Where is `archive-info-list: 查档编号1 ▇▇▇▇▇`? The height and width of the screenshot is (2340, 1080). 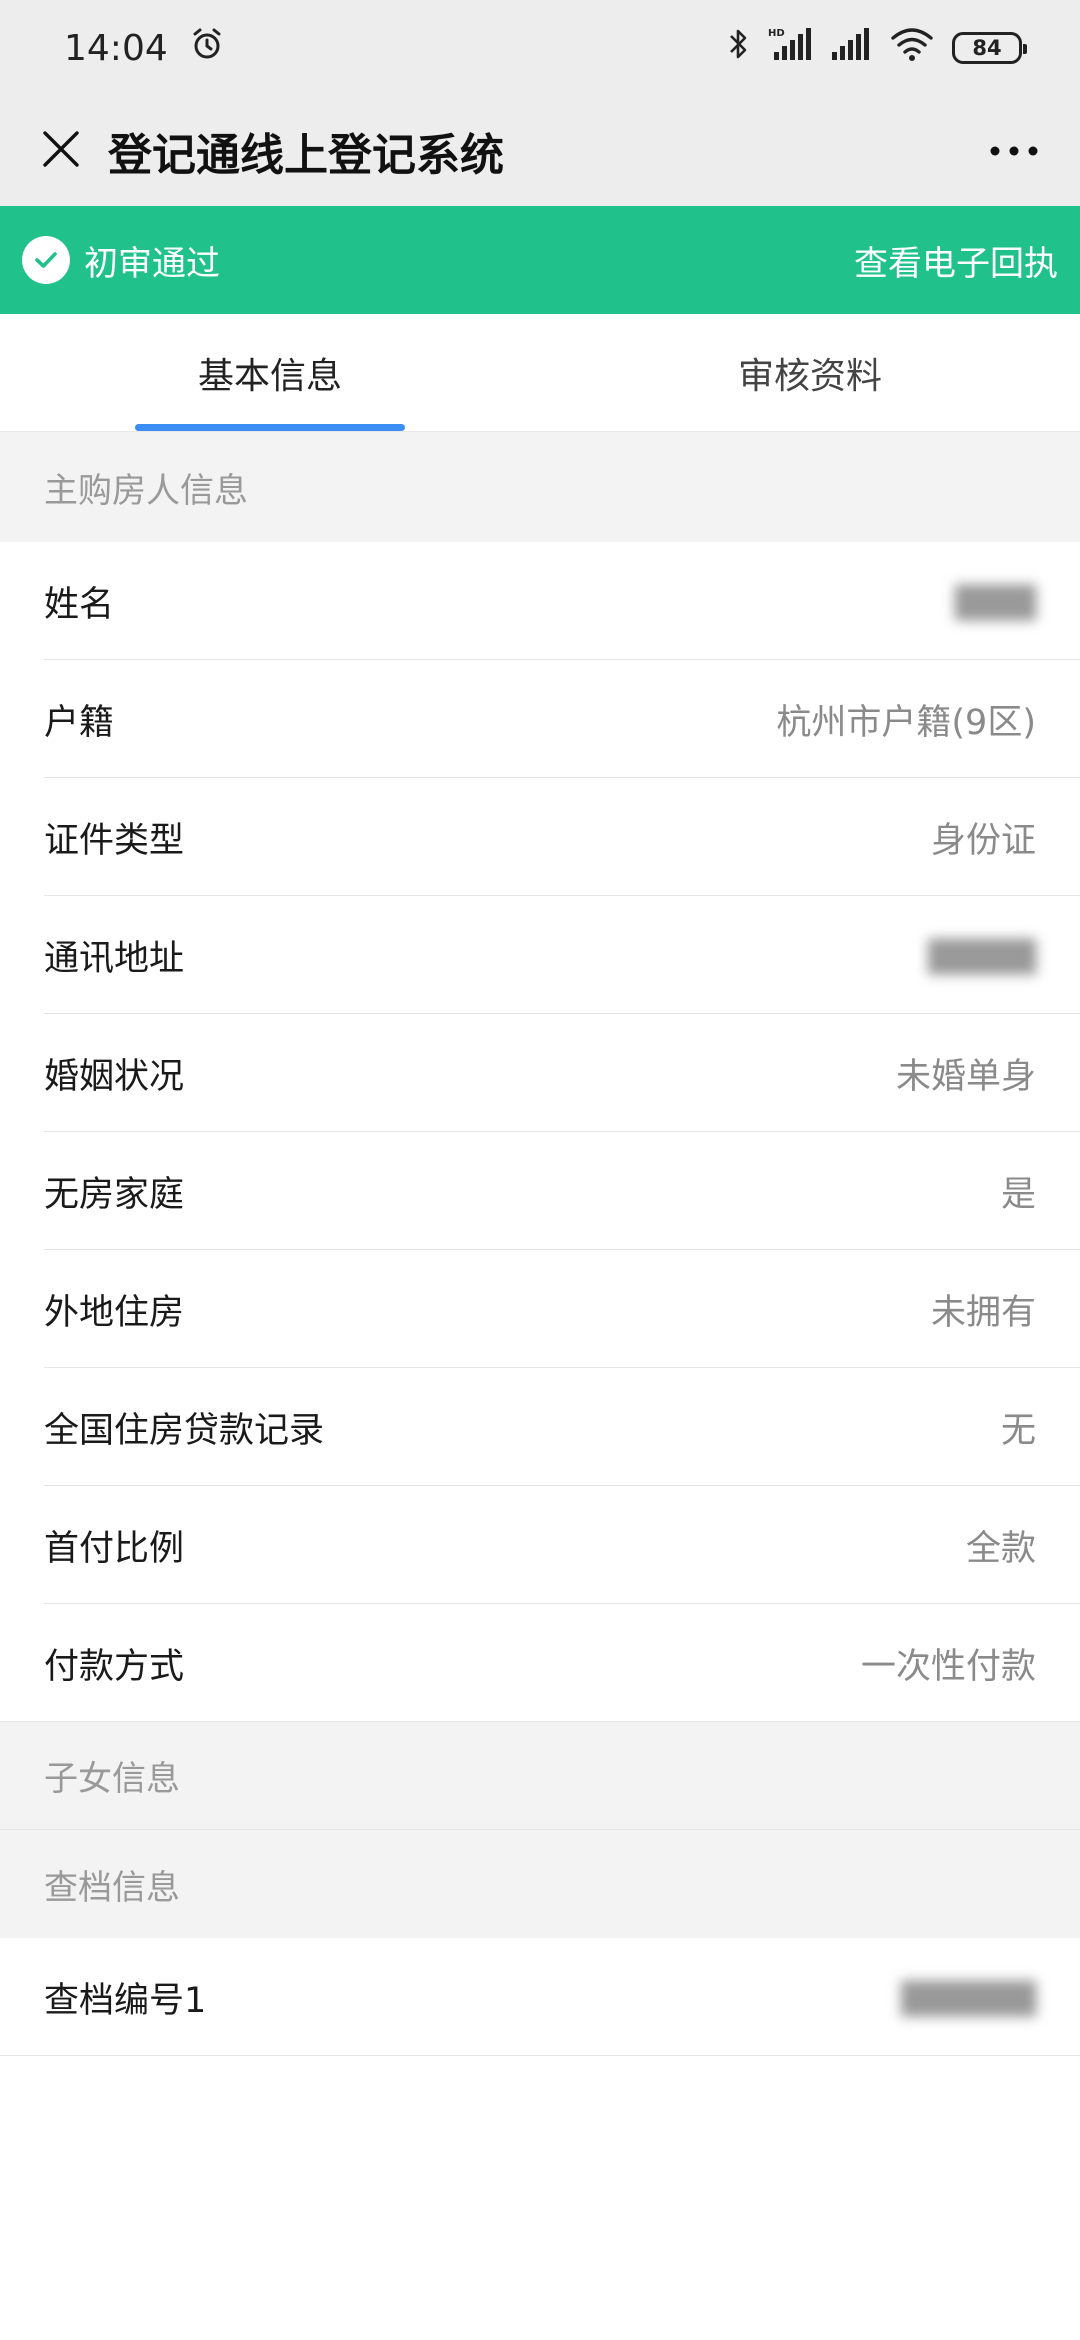
archive-info-list: 查档编号1 ▇▇▇▇▇ is located at coordinates (540, 1997).